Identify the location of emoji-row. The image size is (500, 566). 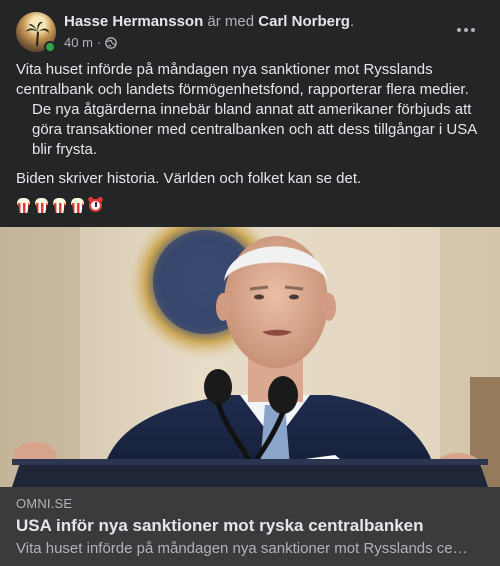
(60, 205).